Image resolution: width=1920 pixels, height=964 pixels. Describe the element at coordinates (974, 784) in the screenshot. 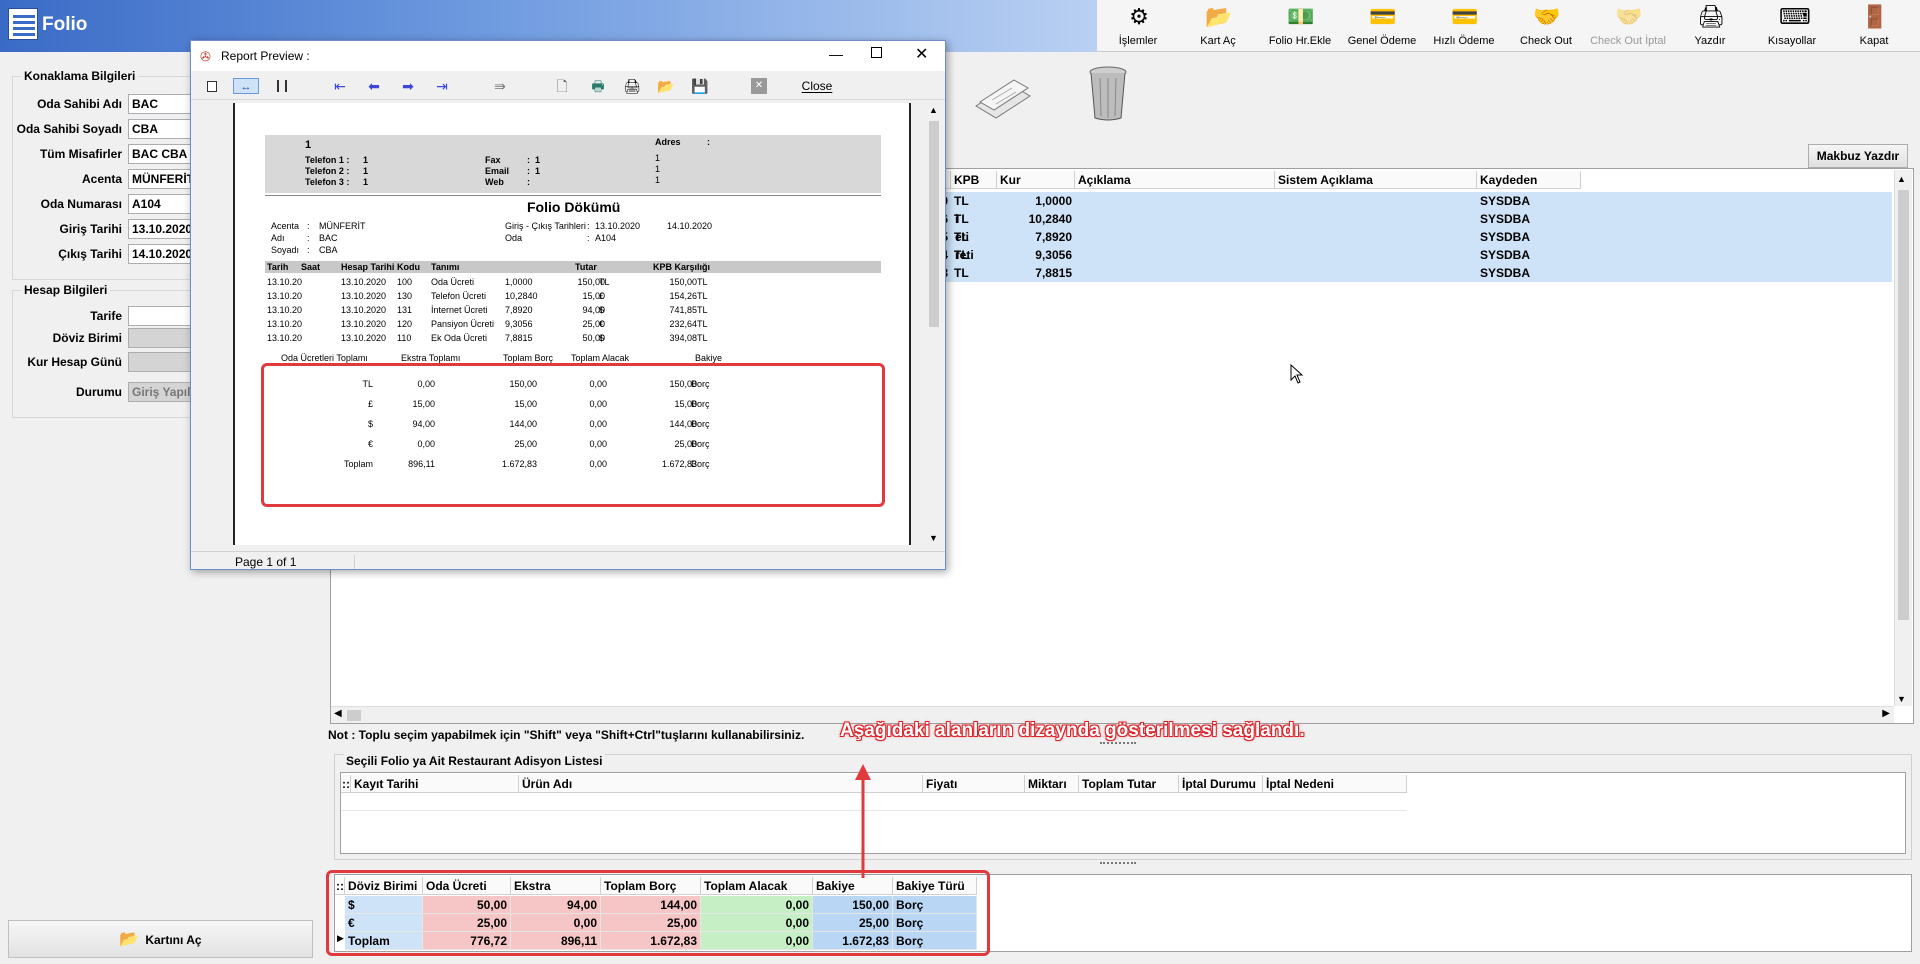

I see `adisyon-header: Fiyatı` at that location.